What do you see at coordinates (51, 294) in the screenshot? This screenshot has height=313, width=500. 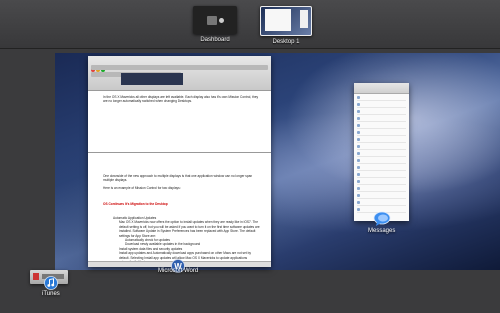 I see `itunes-label: iTunes` at bounding box center [51, 294].